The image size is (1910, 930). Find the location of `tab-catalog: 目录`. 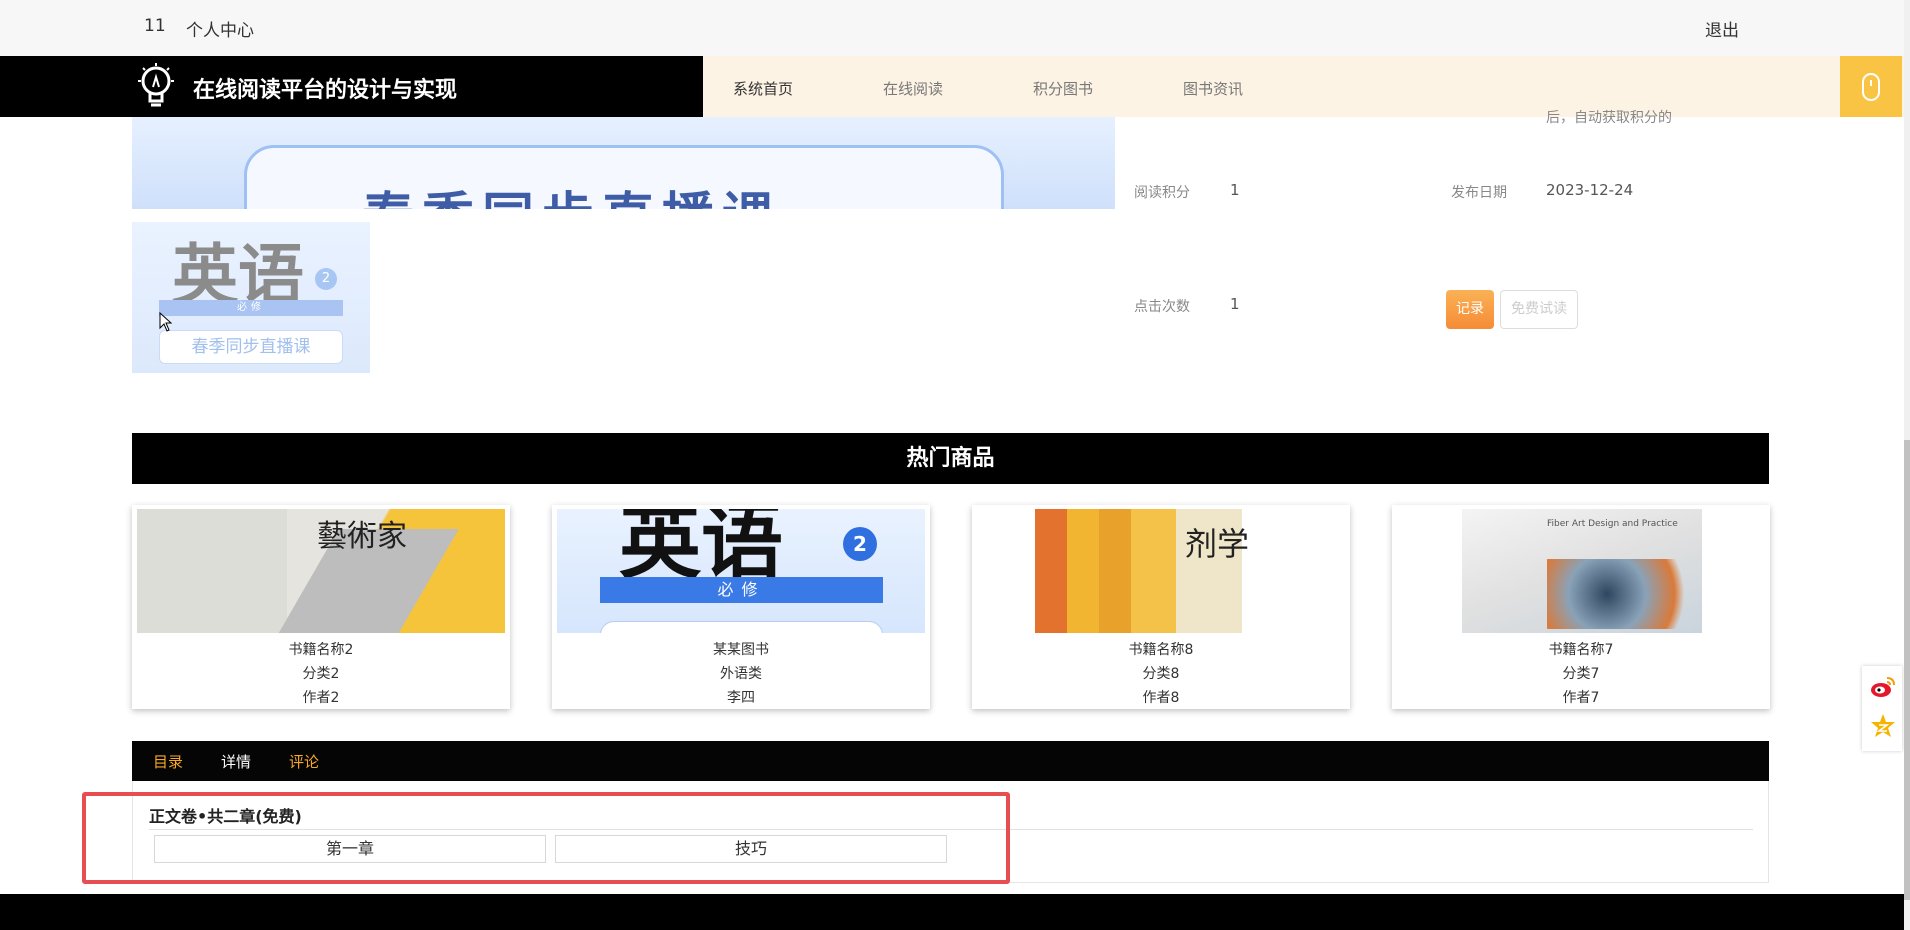

tab-catalog: 目录 is located at coordinates (168, 761).